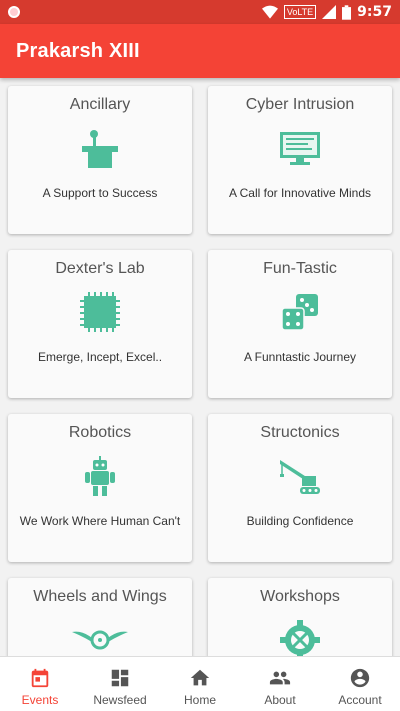 Image resolution: width=400 pixels, height=711 pixels. Describe the element at coordinates (300, 521) in the screenshot. I see `card-subtitle: Building Confidence` at that location.